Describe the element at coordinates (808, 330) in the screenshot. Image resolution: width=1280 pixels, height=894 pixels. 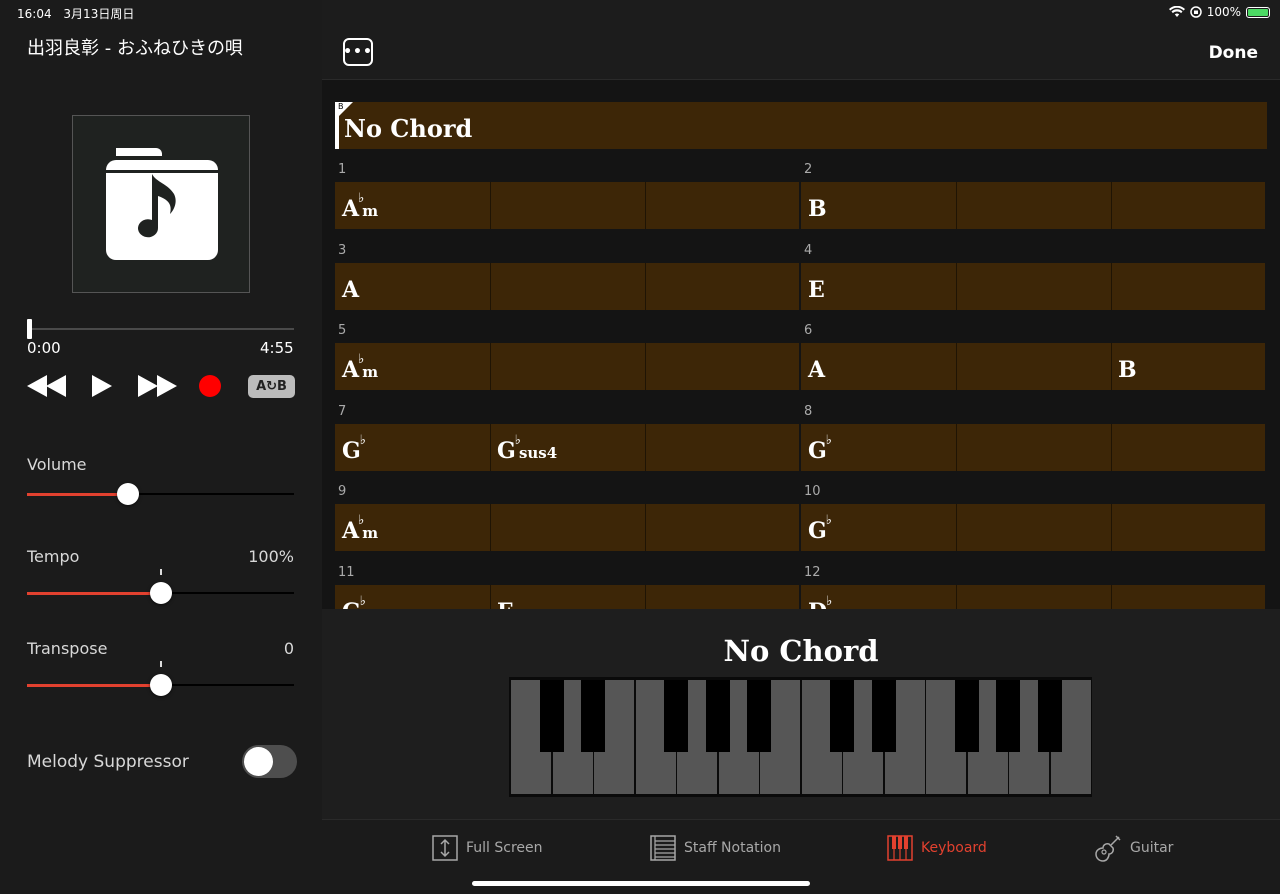
I see `measure-number: 6` at that location.